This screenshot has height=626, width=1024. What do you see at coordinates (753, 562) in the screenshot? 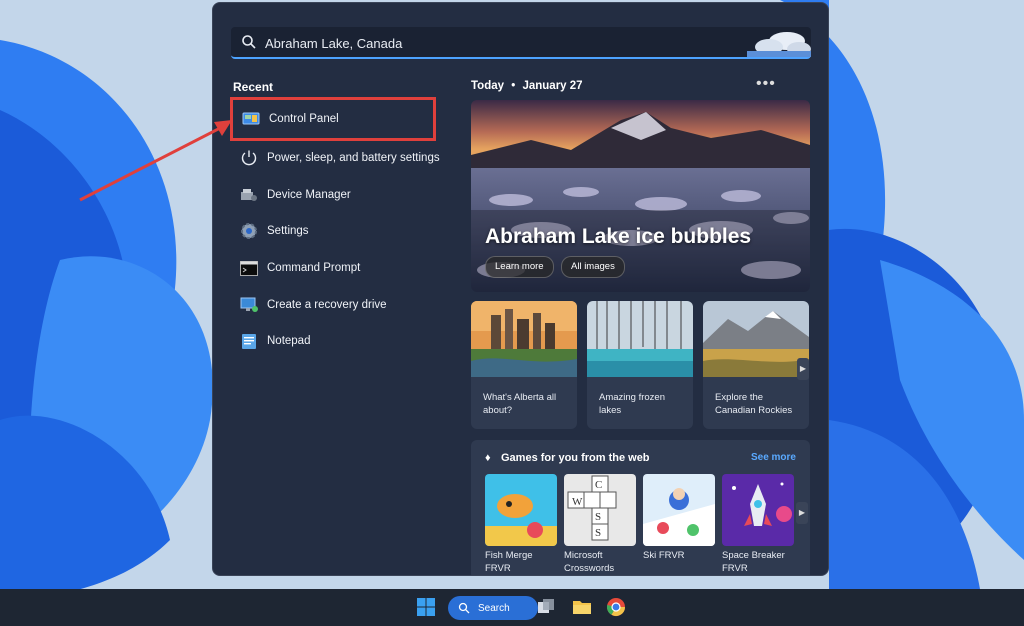
I see `game-name: Space Breaker FRVR` at bounding box center [753, 562].